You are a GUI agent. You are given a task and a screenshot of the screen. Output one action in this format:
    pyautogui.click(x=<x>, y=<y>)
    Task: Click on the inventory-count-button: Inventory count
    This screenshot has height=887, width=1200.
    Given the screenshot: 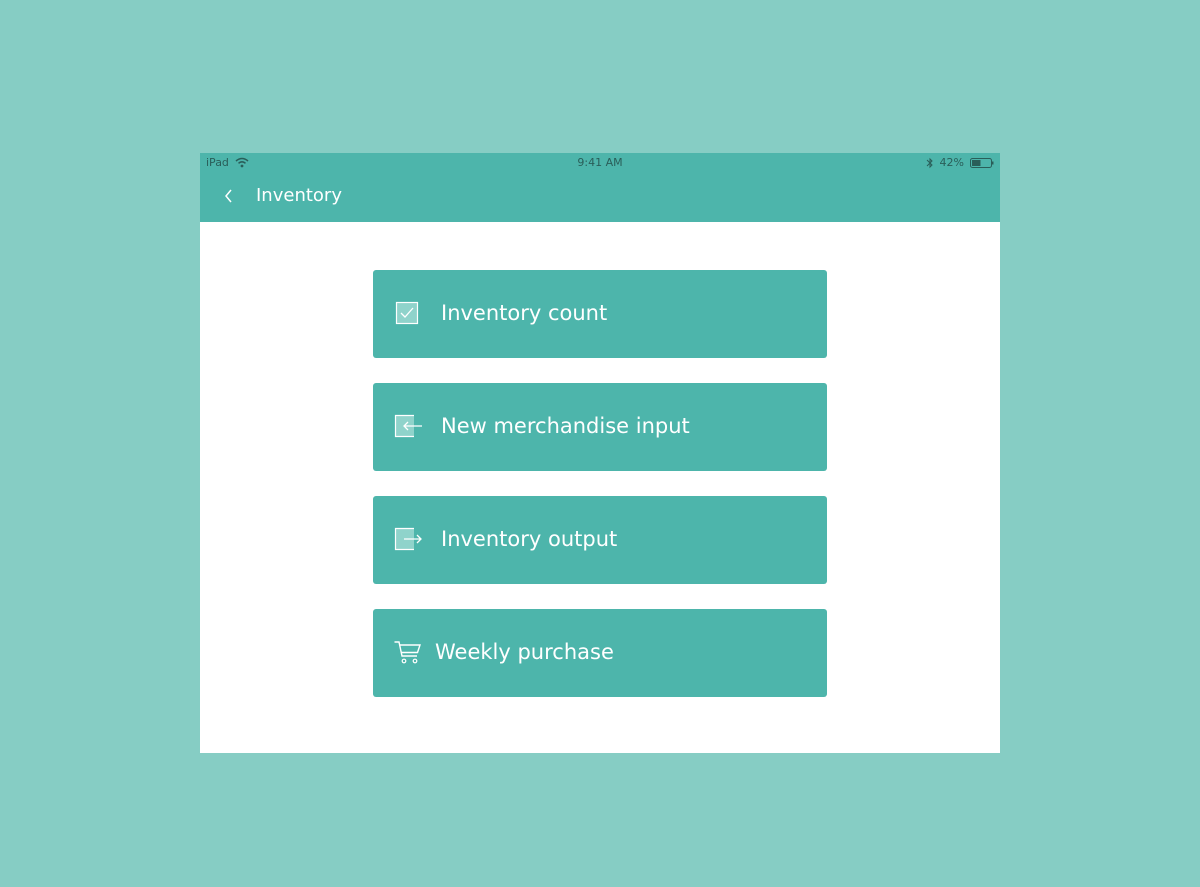 What is the action you would take?
    pyautogui.click(x=600, y=314)
    